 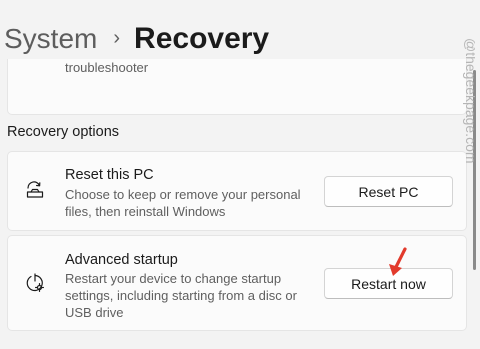 I want to click on breadcrumb: System › Recovery, so click(x=136, y=39).